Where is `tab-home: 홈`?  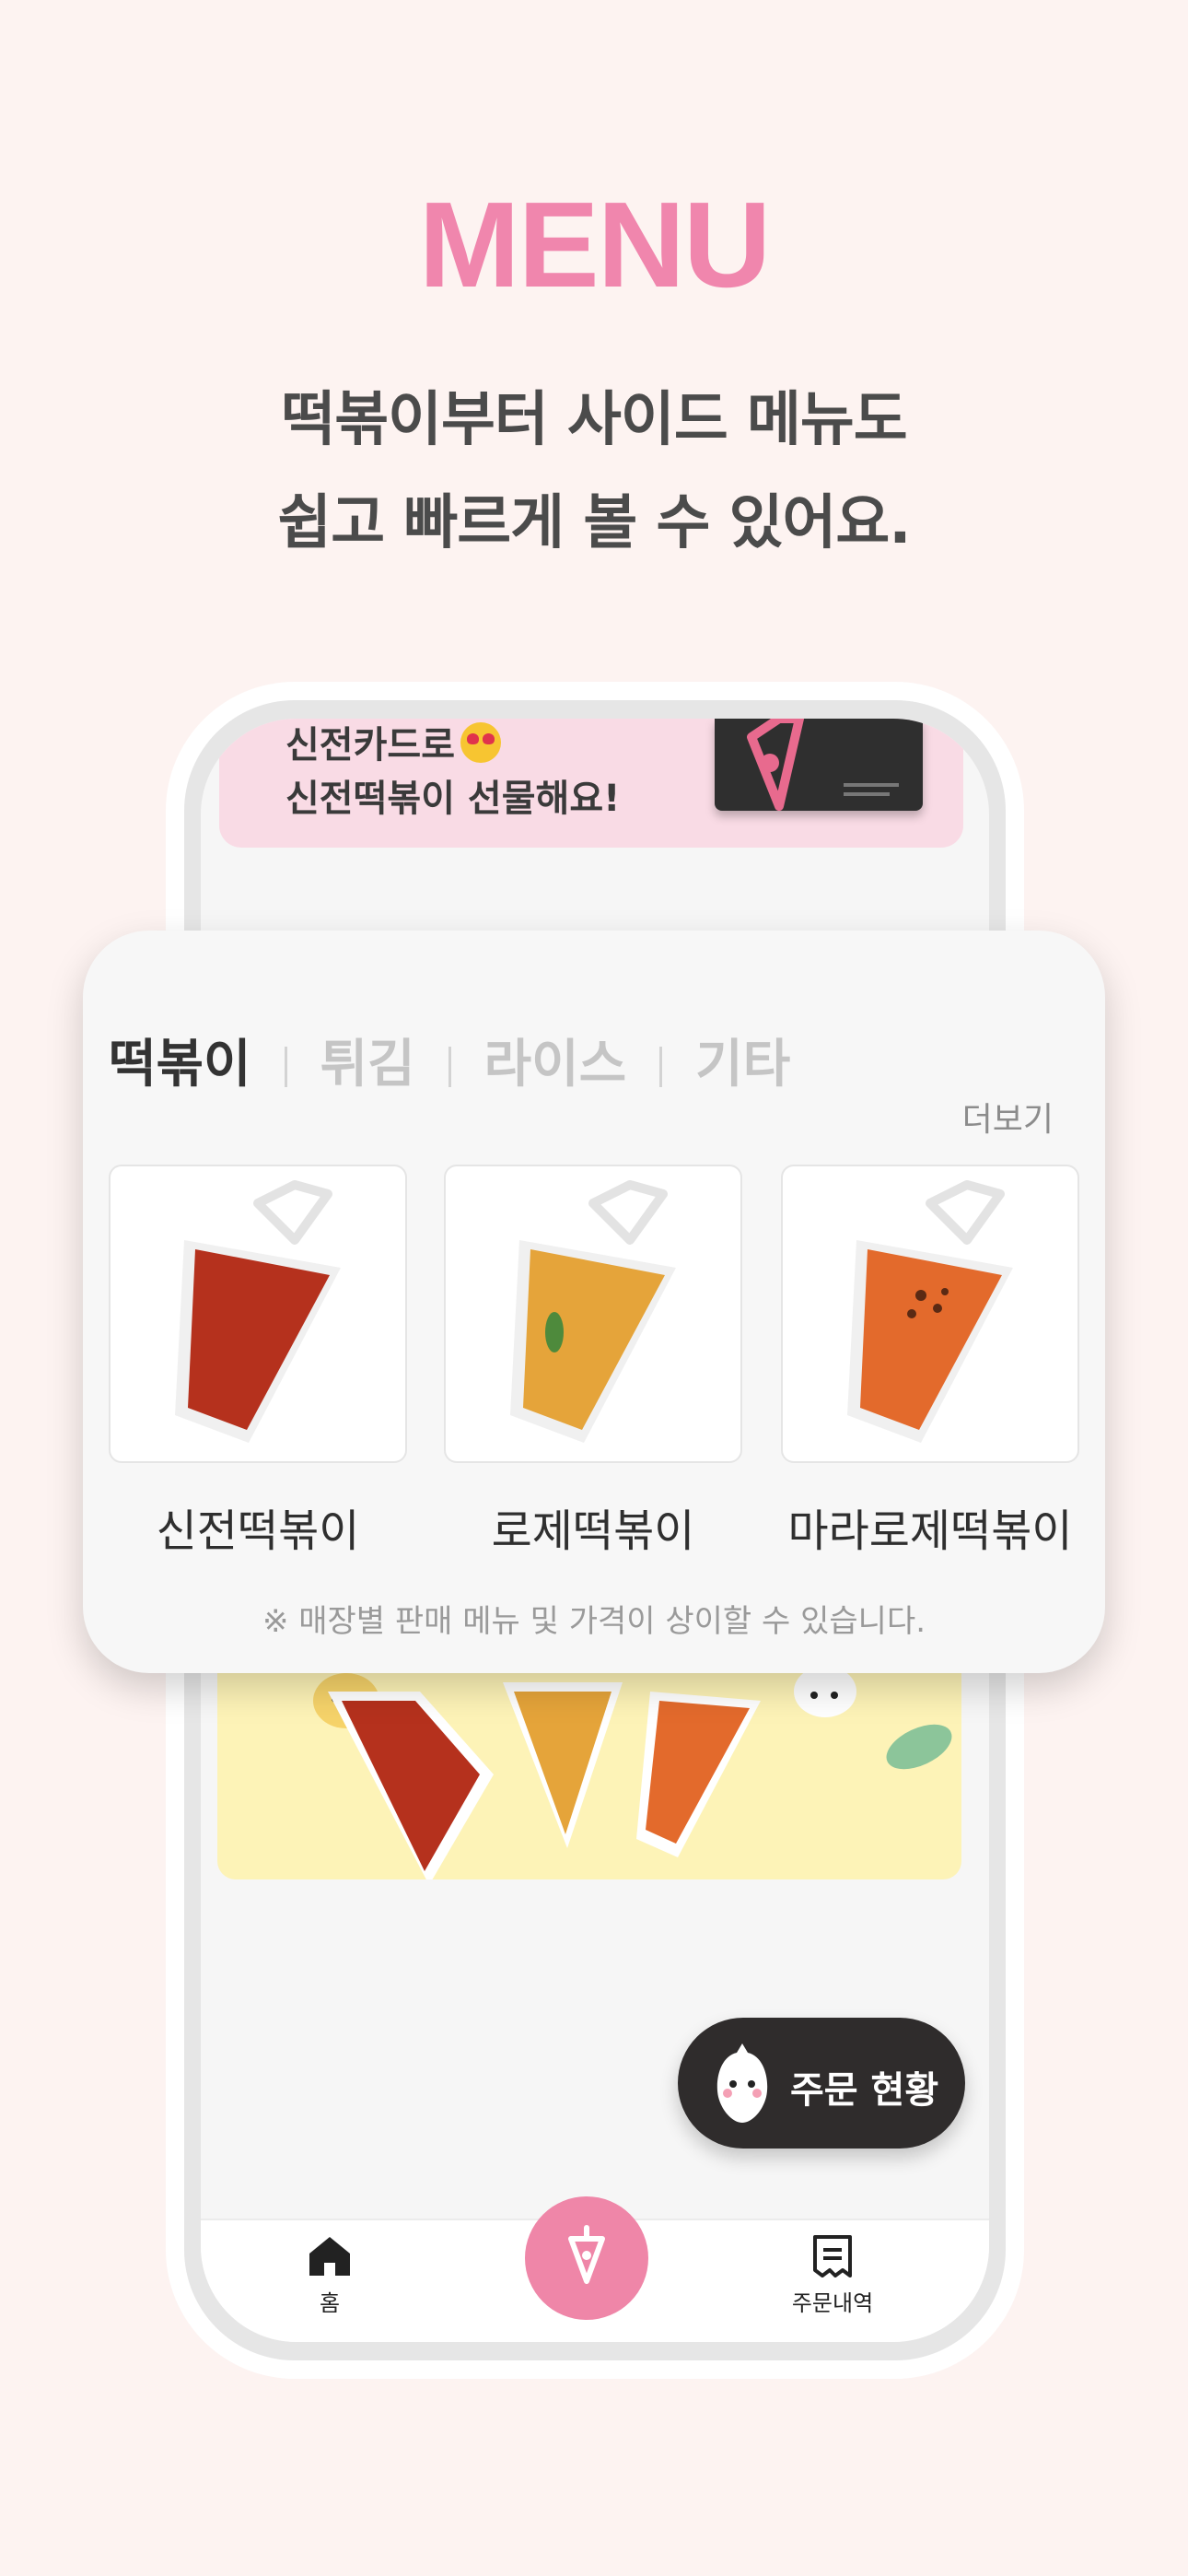
tab-home: 홈 is located at coordinates (330, 2276).